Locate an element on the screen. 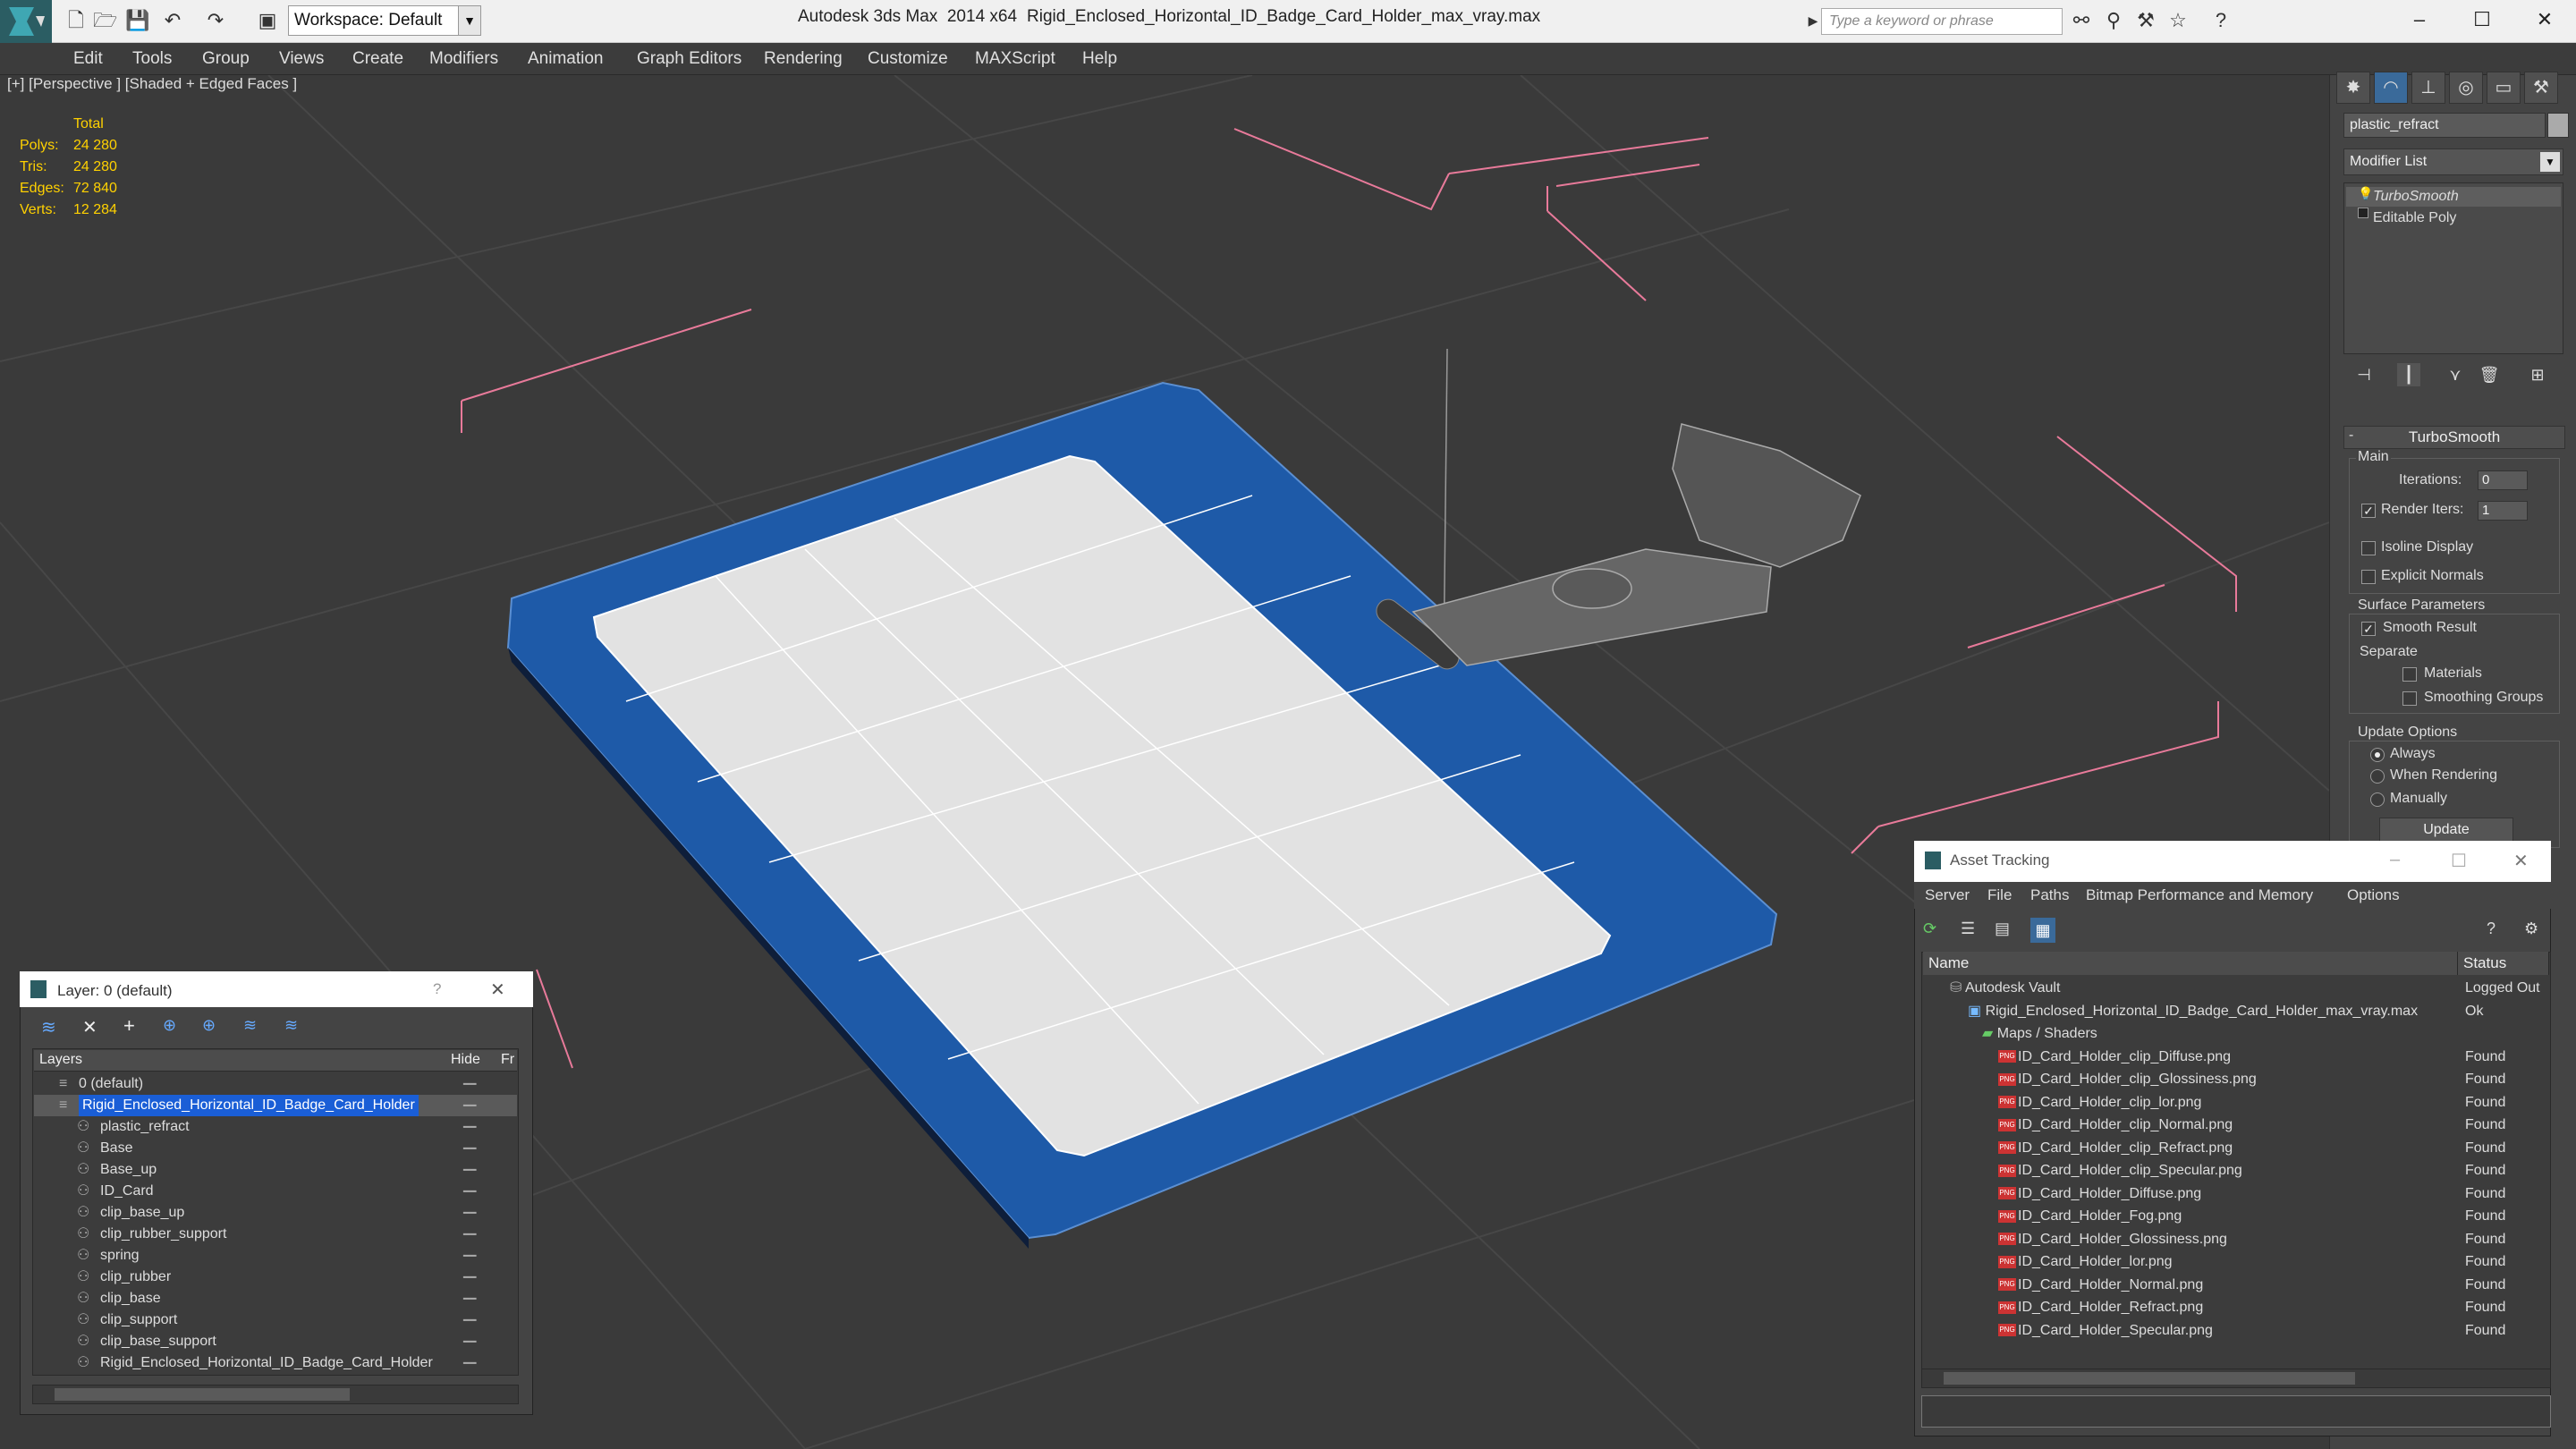 The width and height of the screenshot is (2576, 1449). select-objects-icon: ⊕ is located at coordinates (169, 1025).